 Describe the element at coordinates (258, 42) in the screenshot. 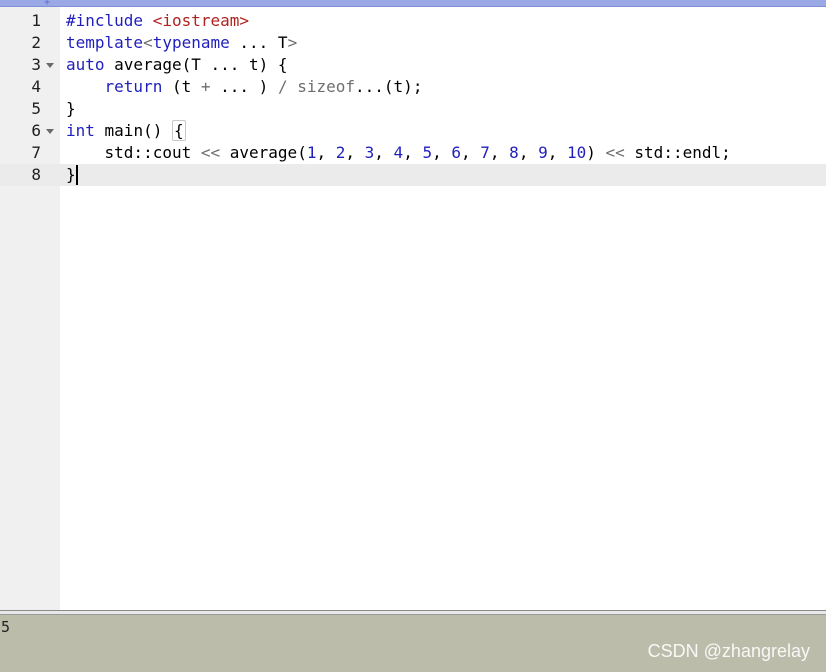

I see `code-token: ... T` at that location.